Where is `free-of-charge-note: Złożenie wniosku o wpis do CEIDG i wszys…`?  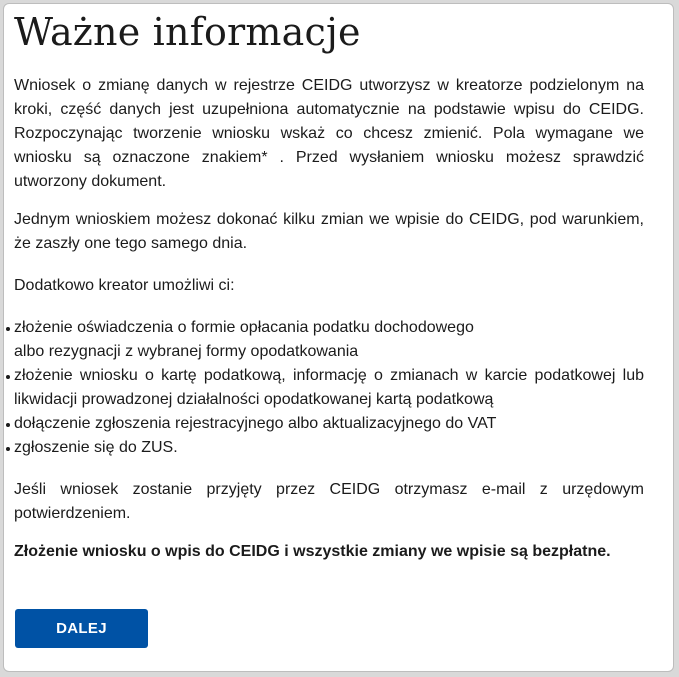 free-of-charge-note: Złożenie wniosku o wpis do CEIDG i wszys… is located at coordinates (312, 551).